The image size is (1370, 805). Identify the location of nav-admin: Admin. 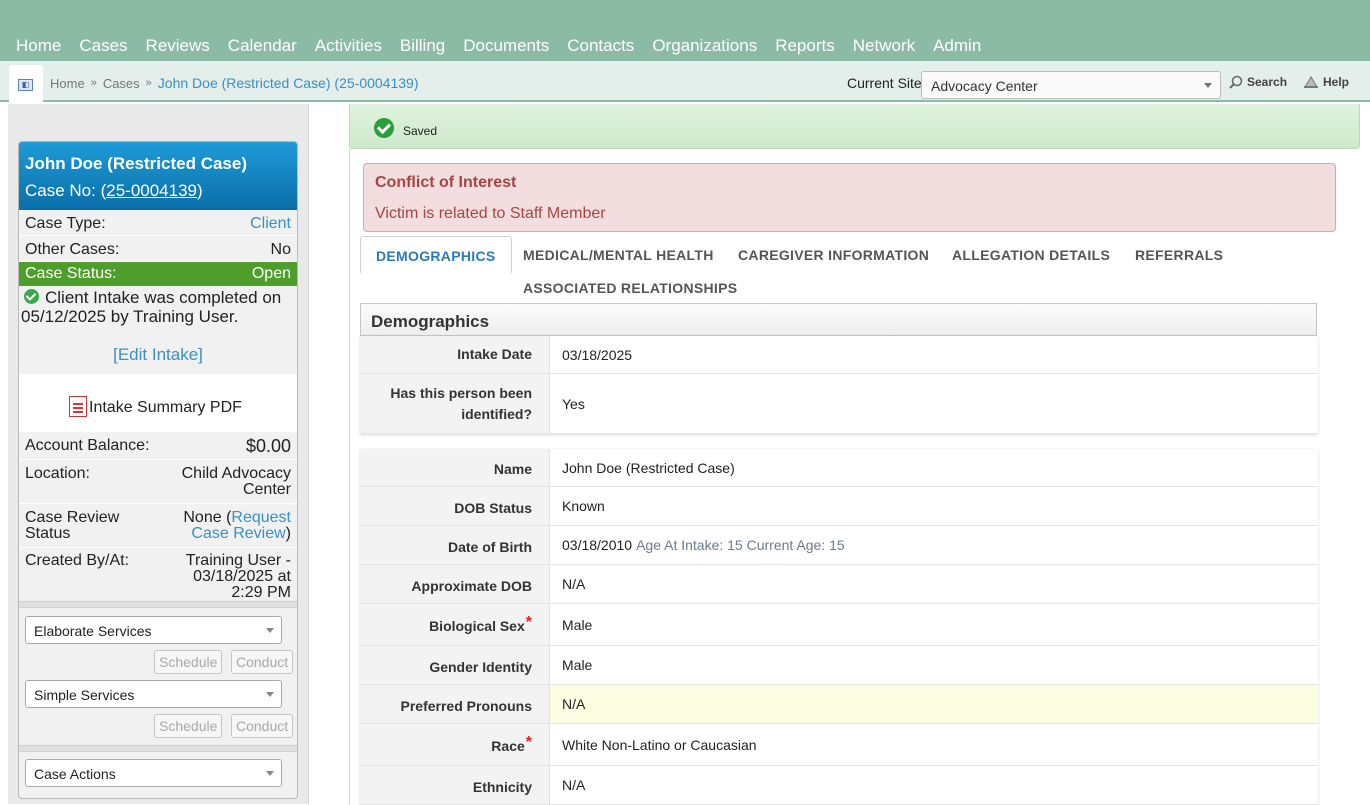
(957, 46).